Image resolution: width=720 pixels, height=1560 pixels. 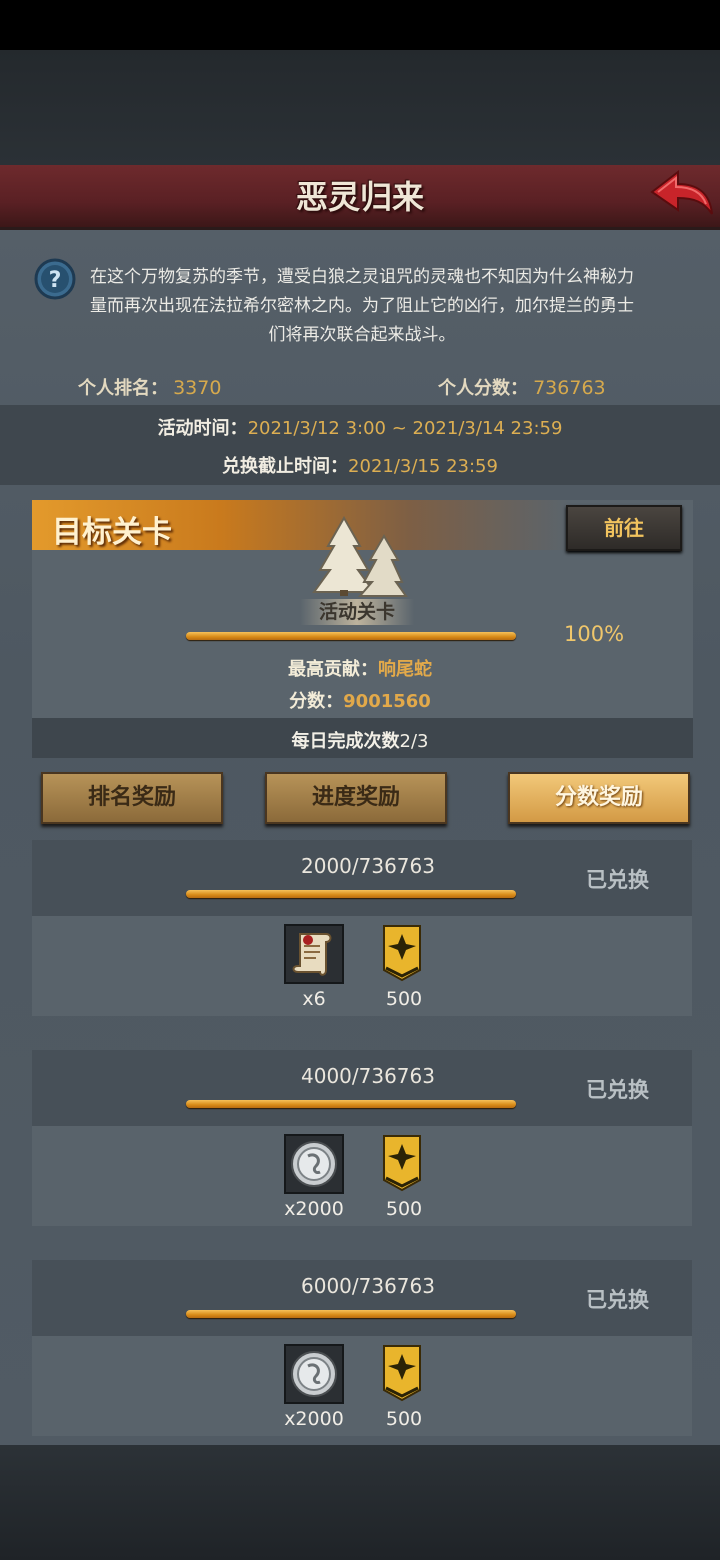 What do you see at coordinates (359, 197) in the screenshot?
I see `page-title: 恶灵归来` at bounding box center [359, 197].